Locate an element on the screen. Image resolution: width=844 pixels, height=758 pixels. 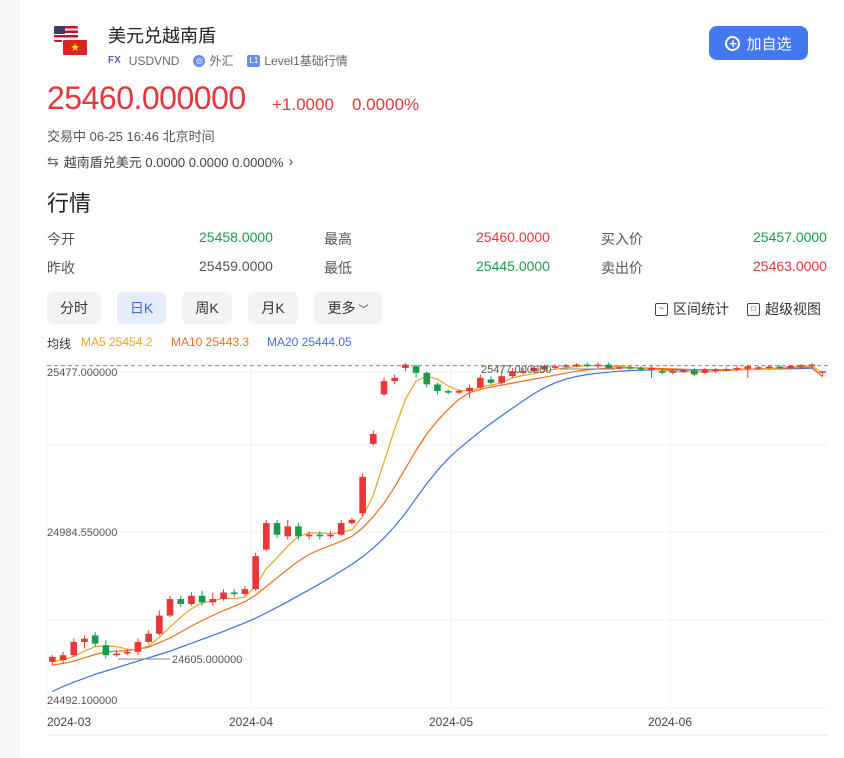
x-axis-label: 2024-05 is located at coordinates (451, 722).